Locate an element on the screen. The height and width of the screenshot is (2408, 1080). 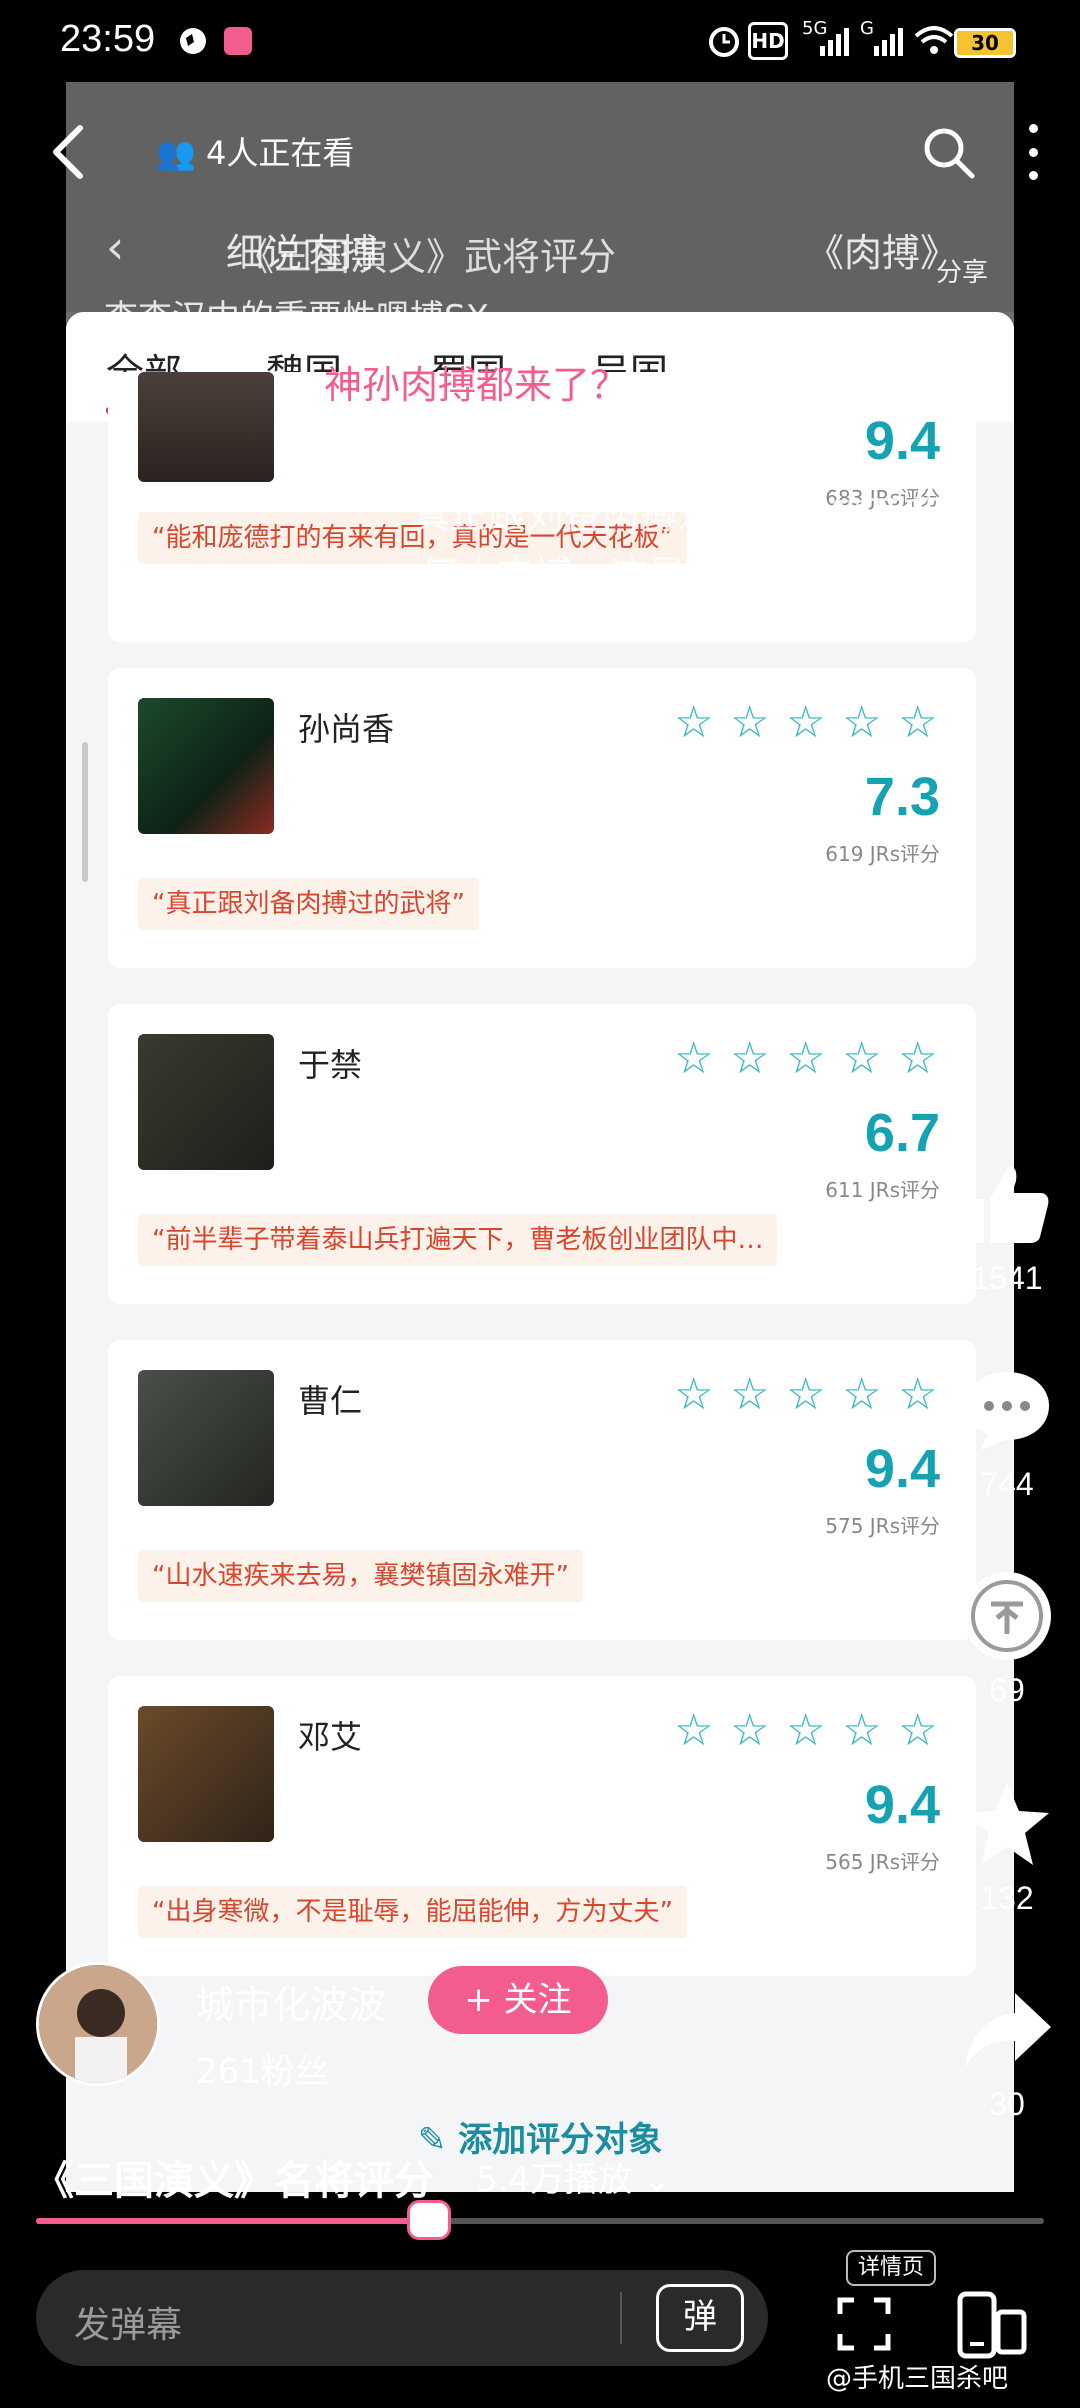
general-name: 邓艾 is located at coordinates (330, 1737).